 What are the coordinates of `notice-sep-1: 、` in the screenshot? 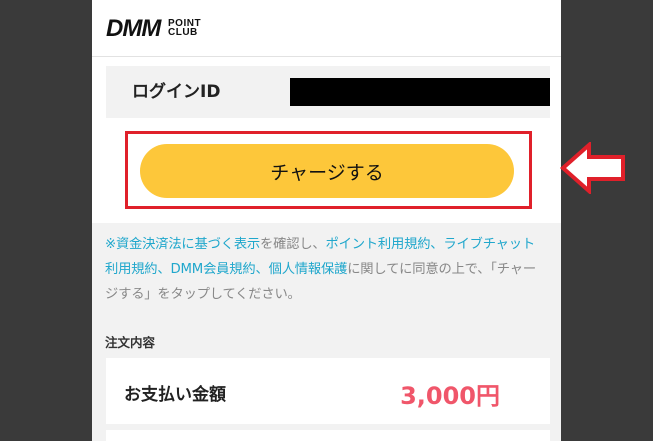 It's located at (437, 244).